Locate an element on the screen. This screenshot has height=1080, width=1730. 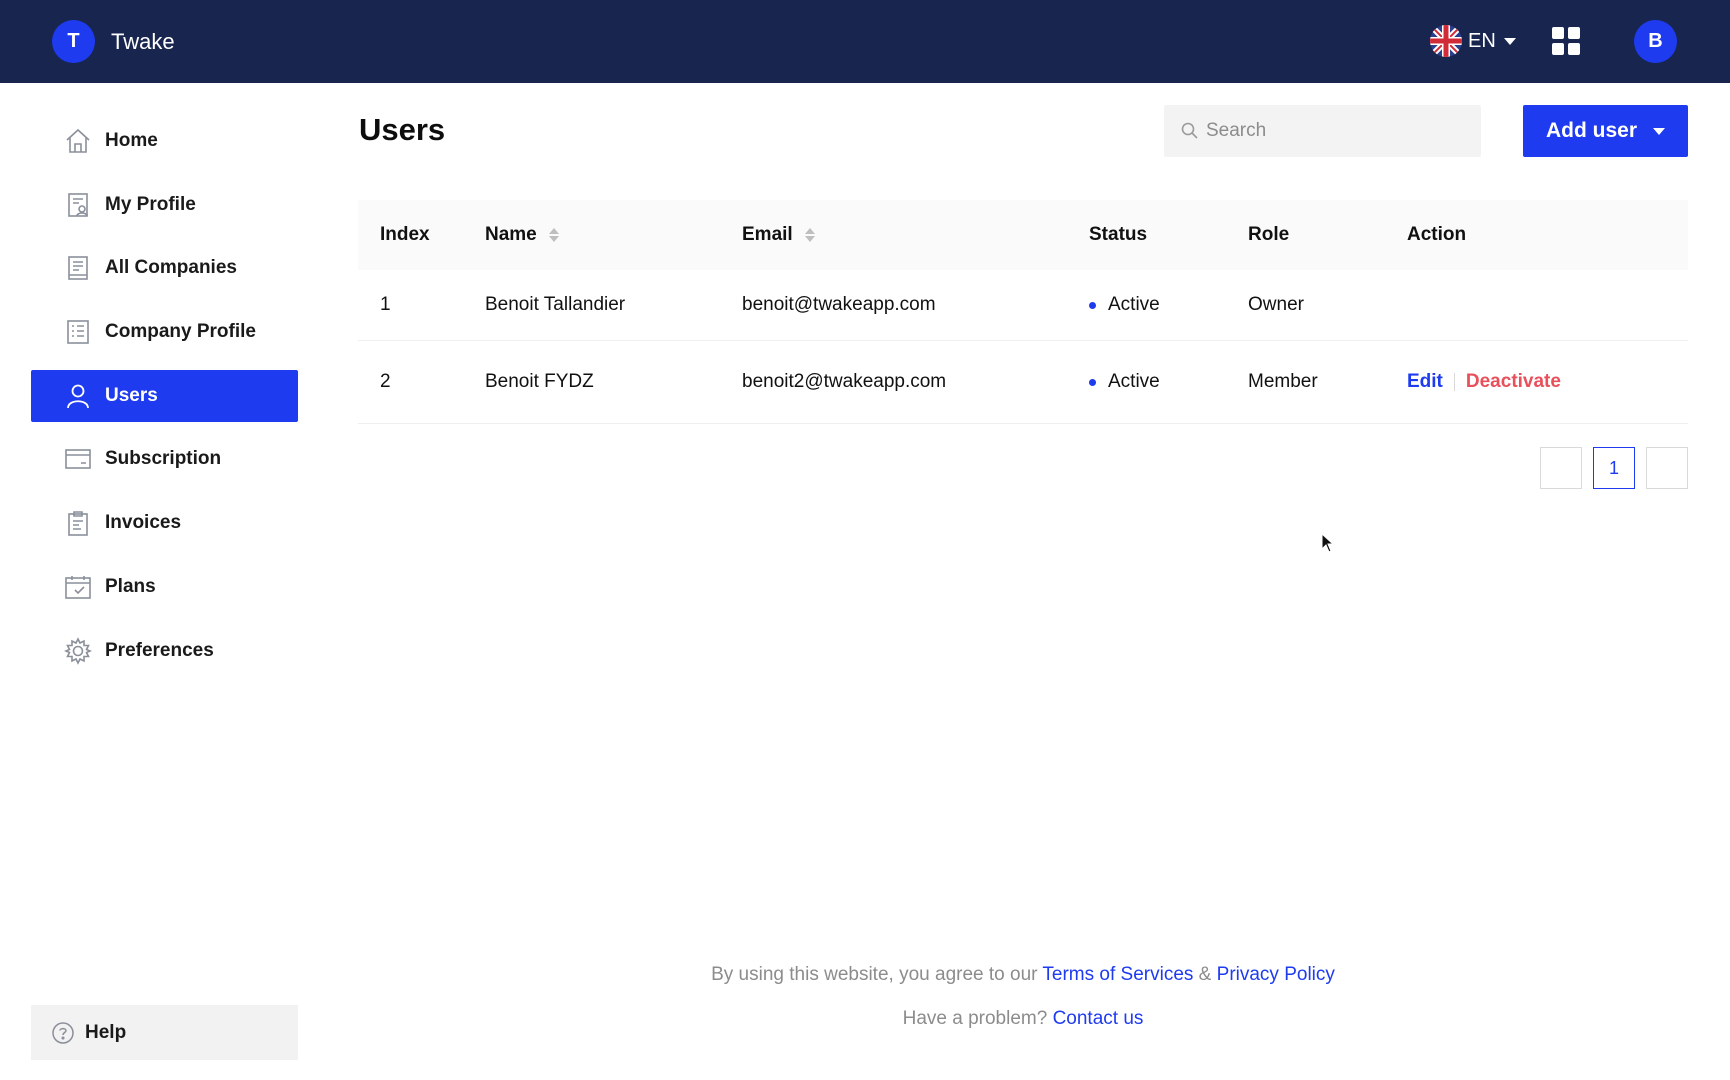
cell-name: Benoit Tallandier is located at coordinates (555, 304).